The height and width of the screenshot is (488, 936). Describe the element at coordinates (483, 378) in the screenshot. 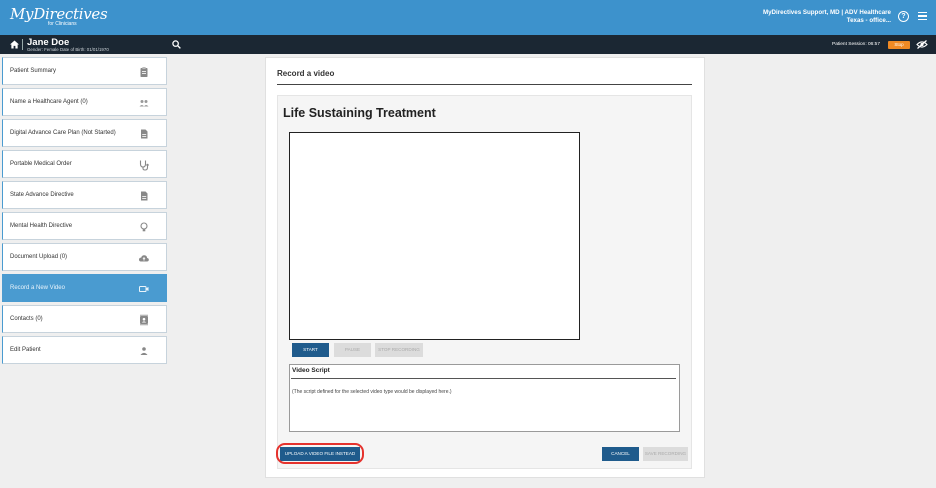

I see `video-script-divider` at that location.